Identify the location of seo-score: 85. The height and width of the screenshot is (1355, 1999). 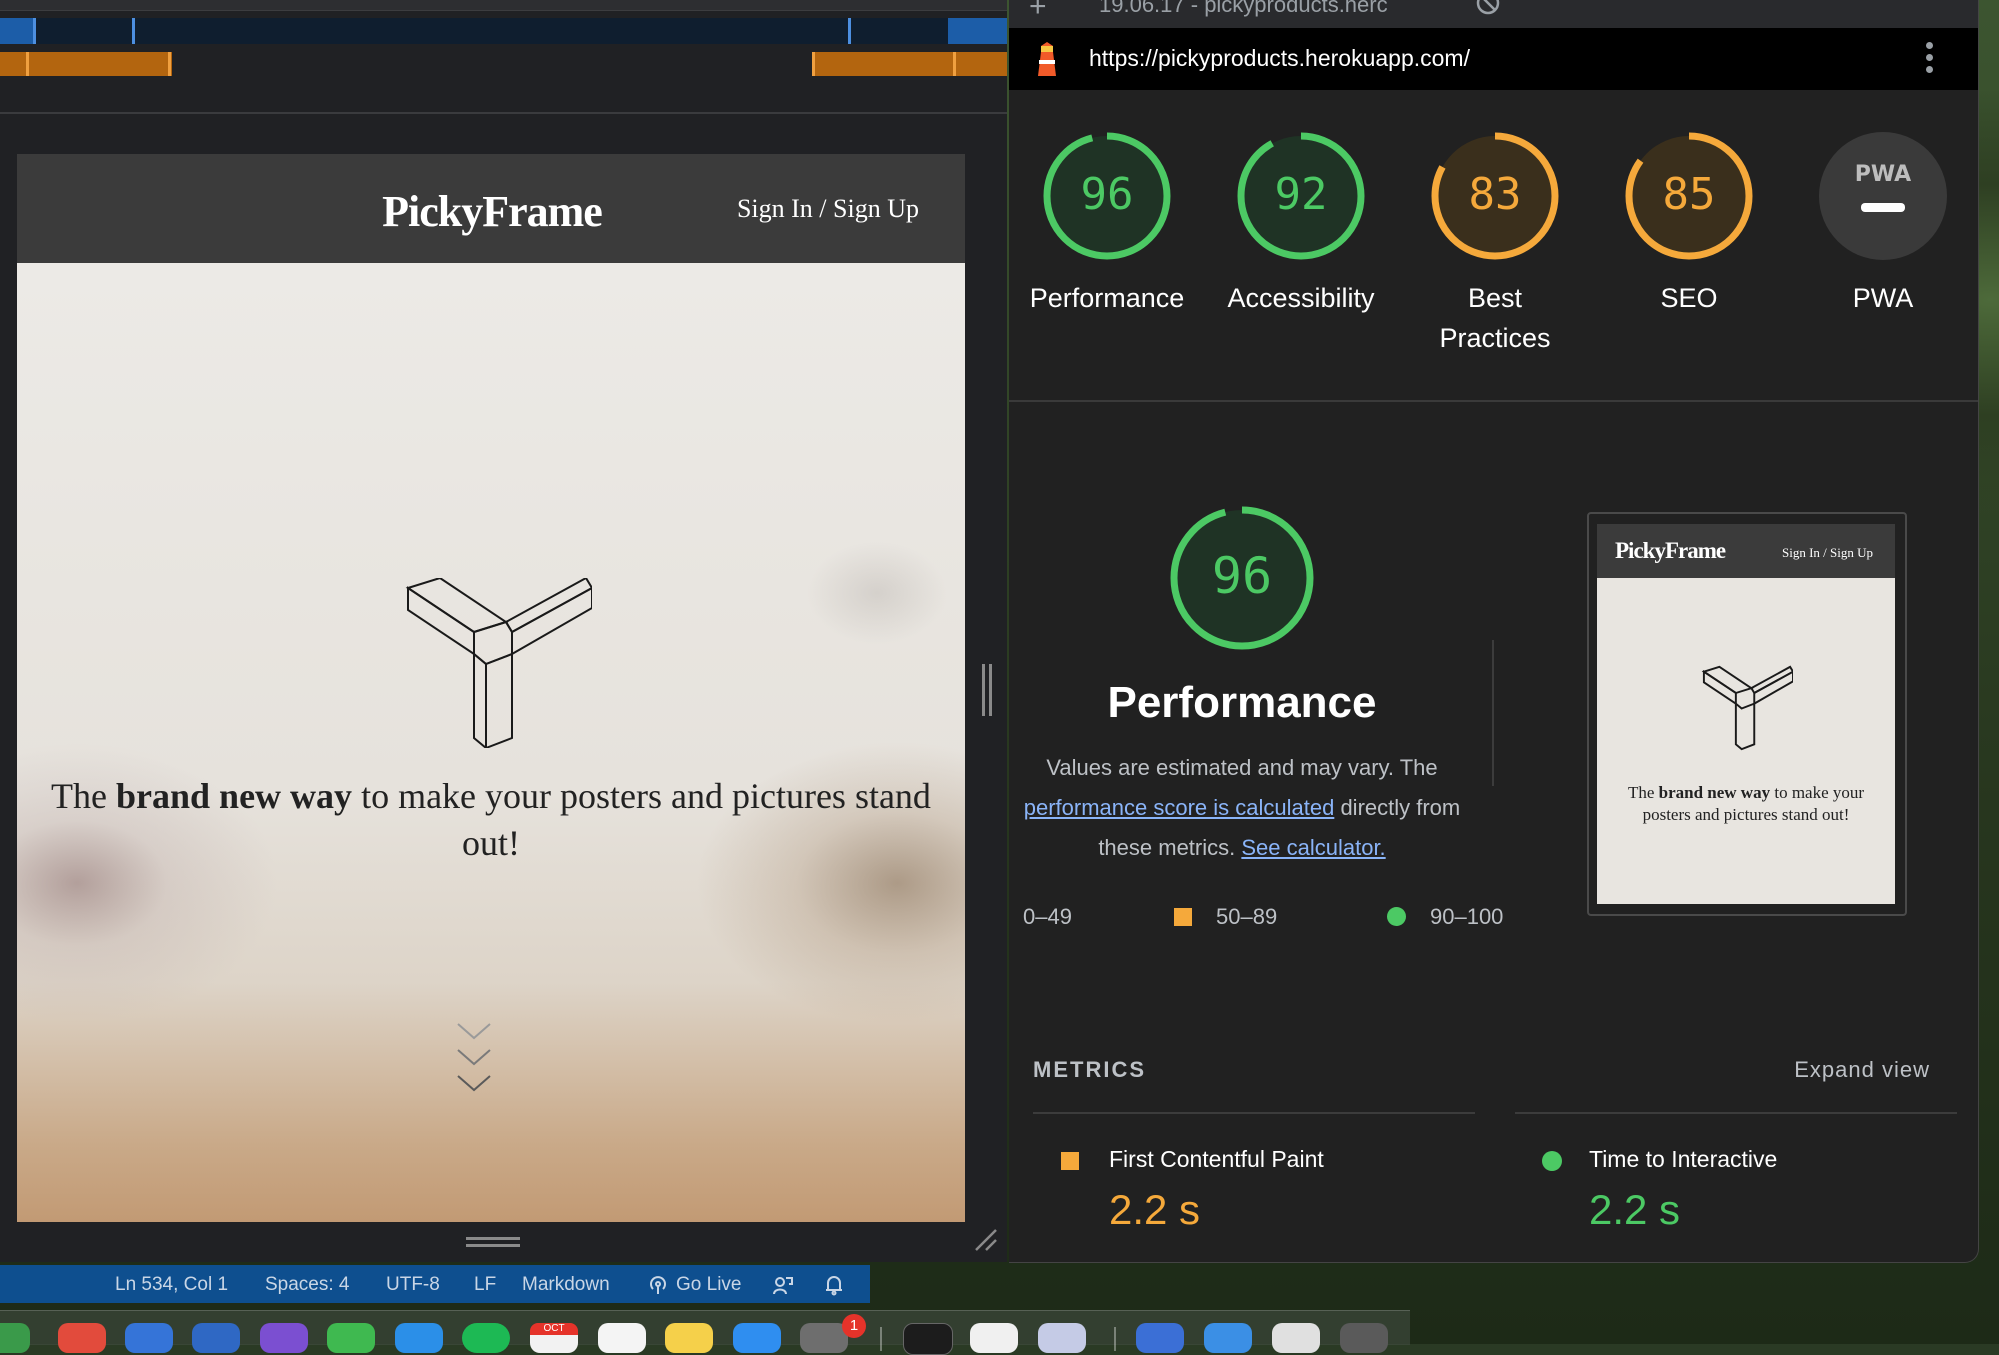
(1689, 194).